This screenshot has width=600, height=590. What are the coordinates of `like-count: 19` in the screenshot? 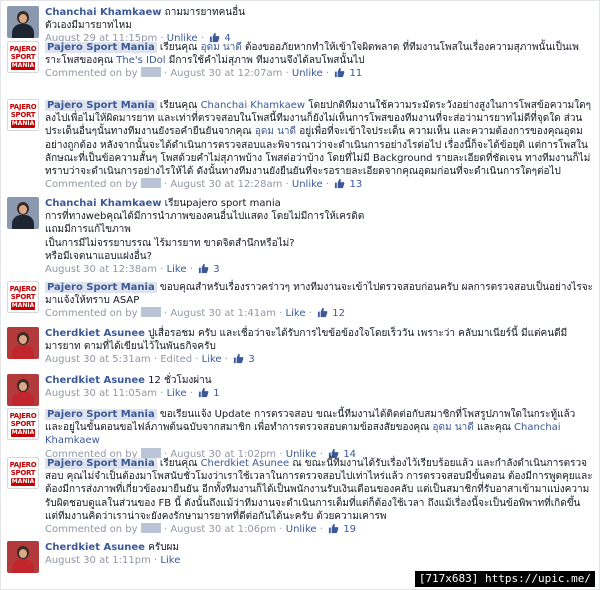 It's located at (349, 529).